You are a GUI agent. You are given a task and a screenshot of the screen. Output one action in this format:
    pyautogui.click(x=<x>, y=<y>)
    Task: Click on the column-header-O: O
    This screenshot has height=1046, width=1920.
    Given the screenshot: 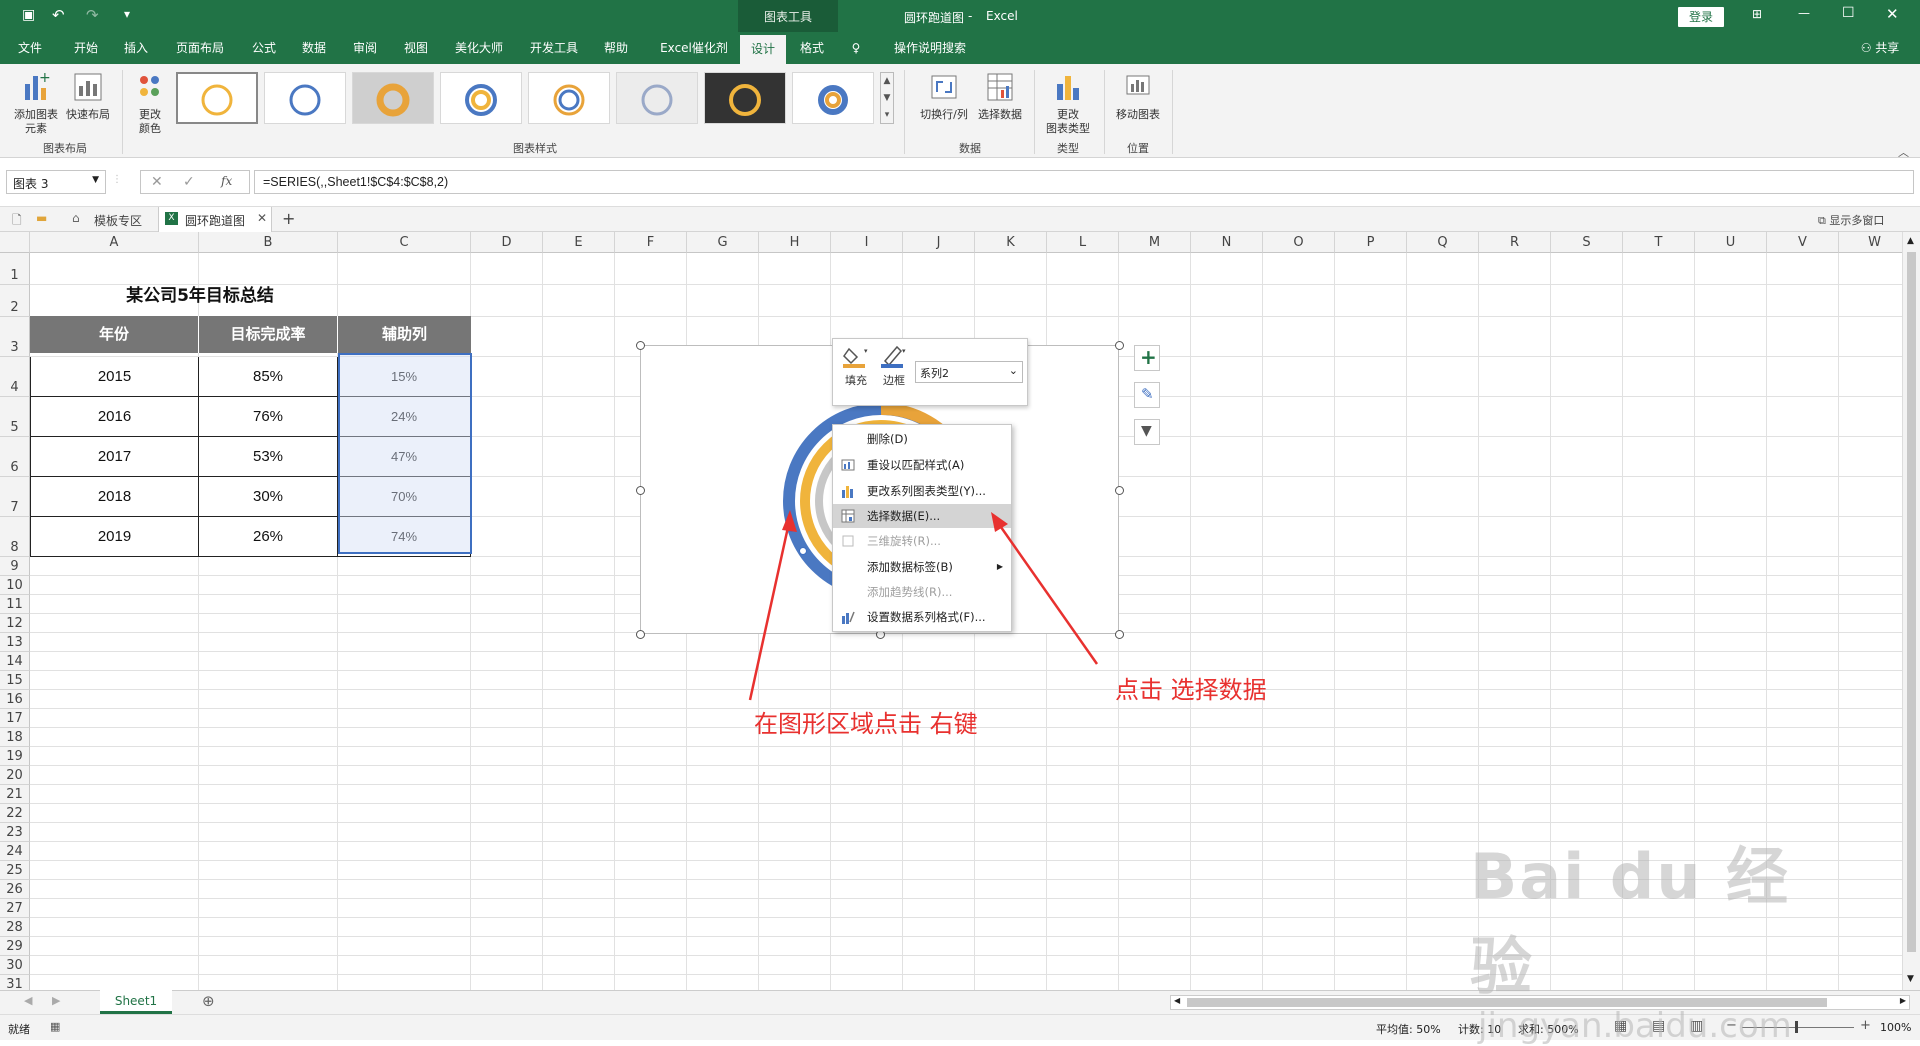 What is the action you would take?
    pyautogui.click(x=1299, y=242)
    